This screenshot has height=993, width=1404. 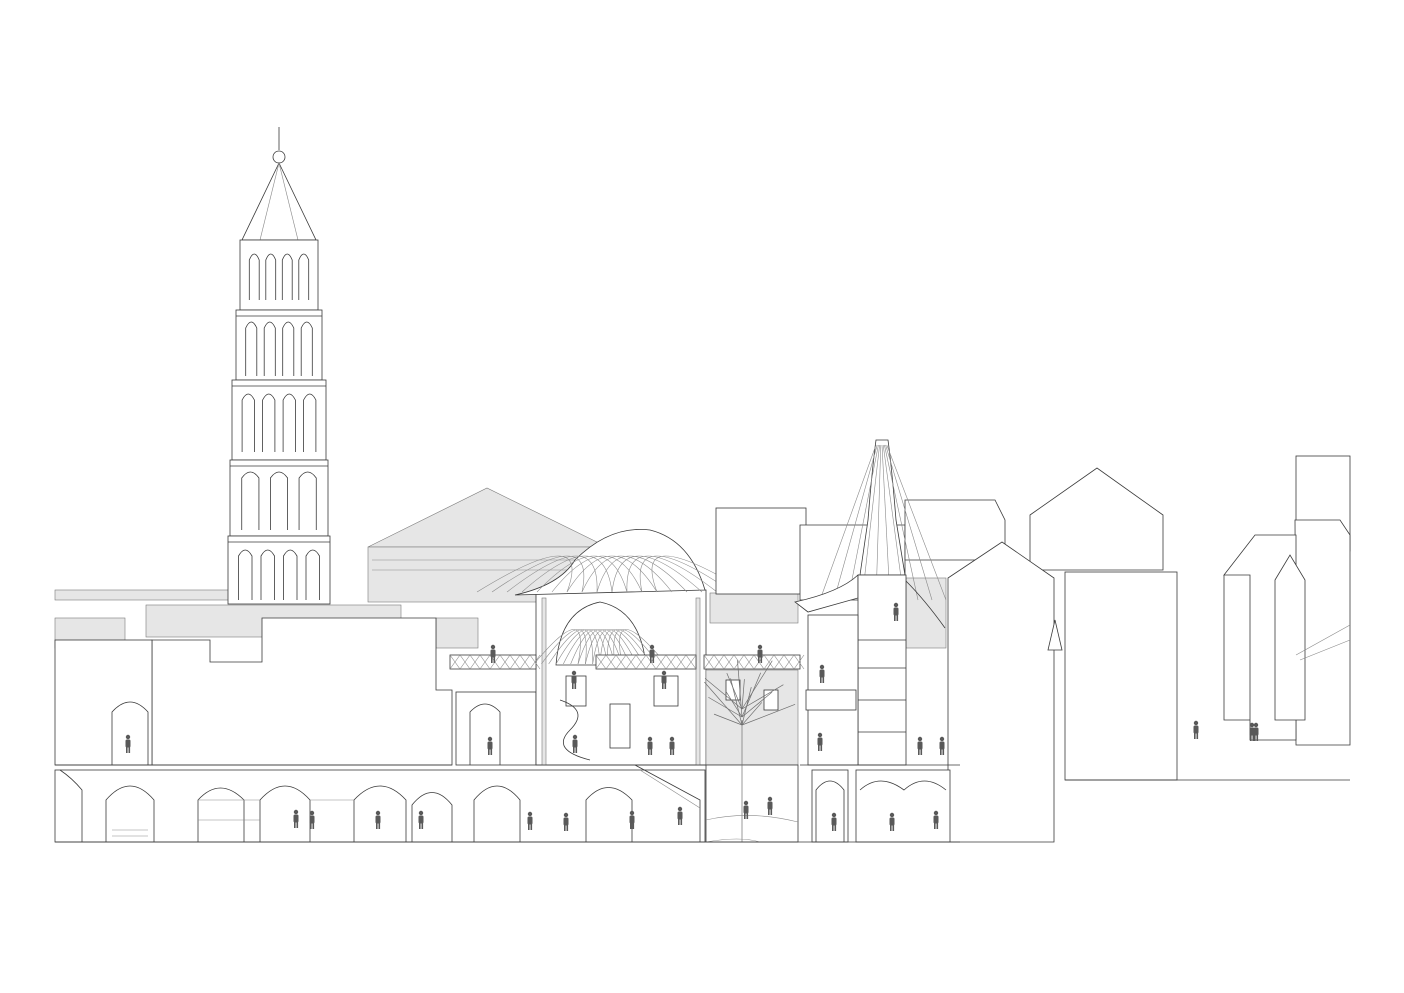 What do you see at coordinates (253, 691) in the screenshot?
I see `main-left-wall` at bounding box center [253, 691].